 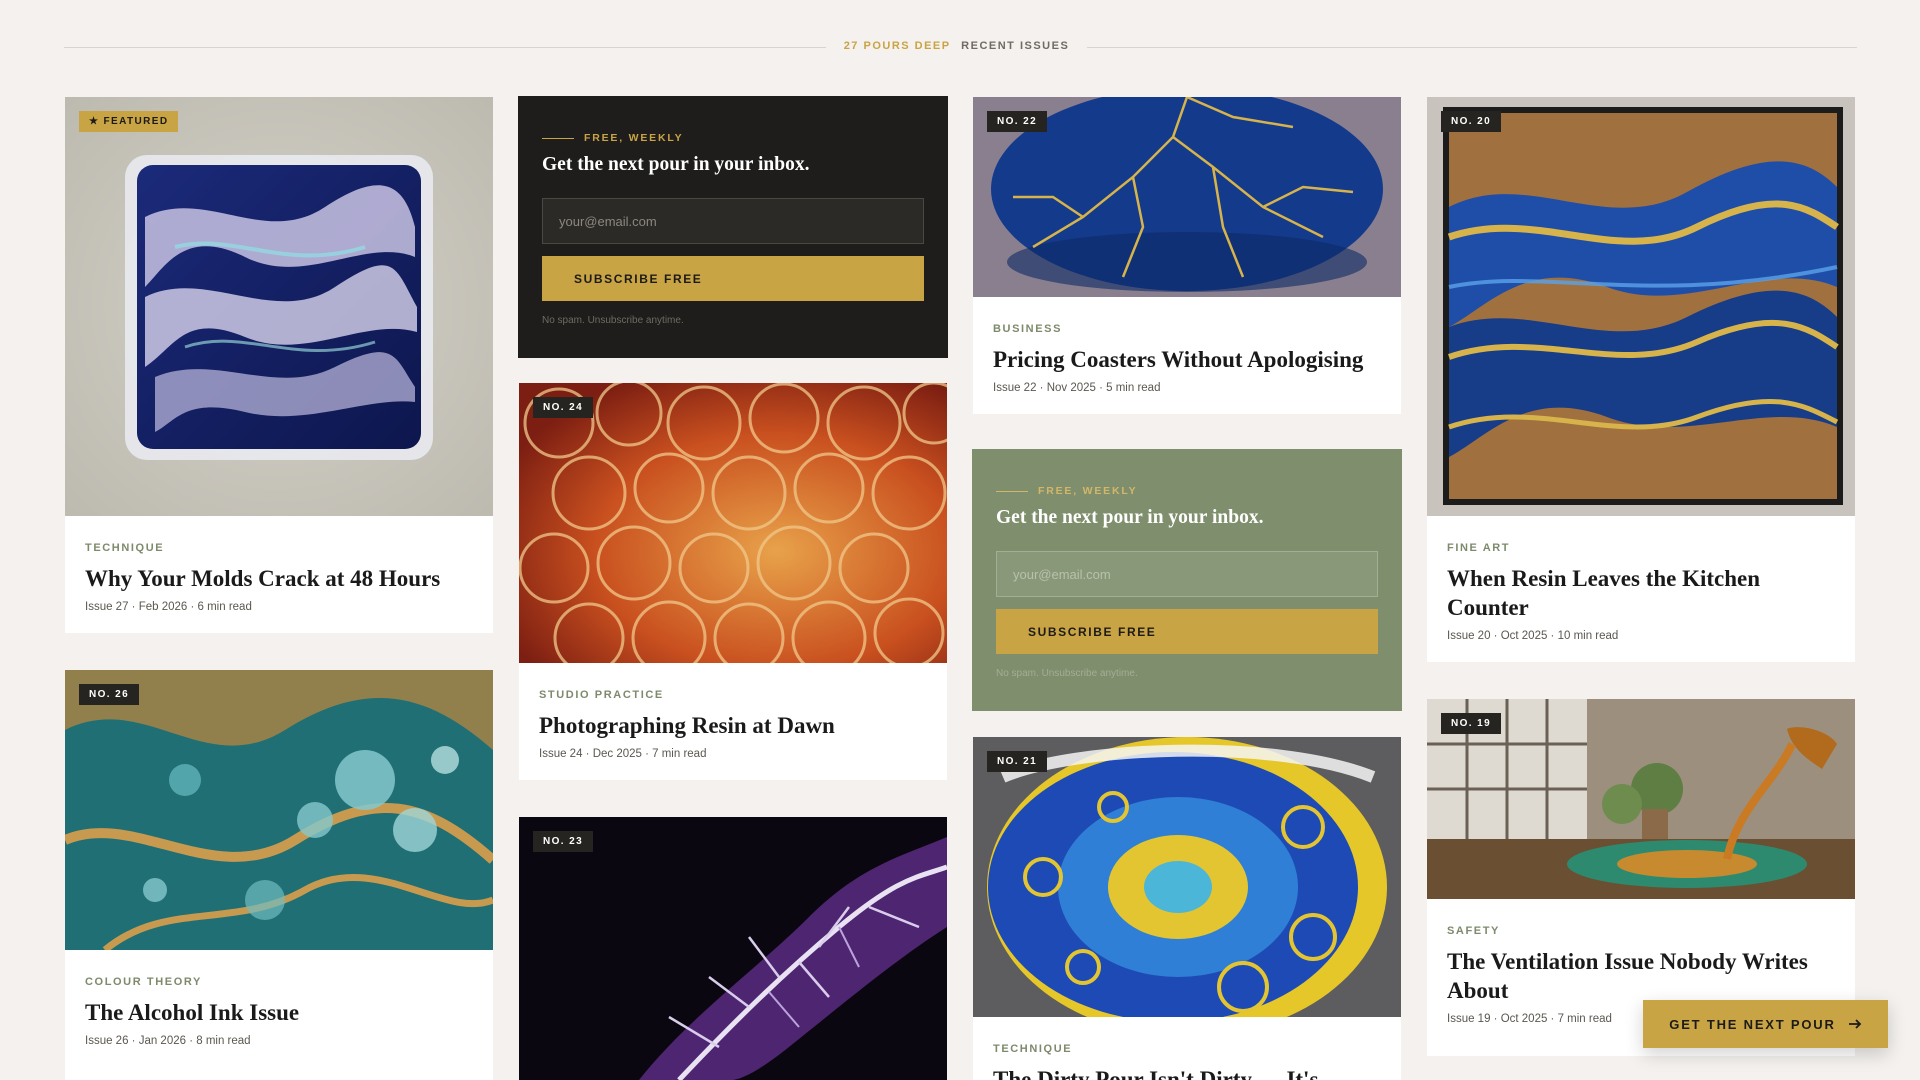 What do you see at coordinates (897, 46) in the screenshot?
I see `header-kicker: 27 POURS DEEP` at bounding box center [897, 46].